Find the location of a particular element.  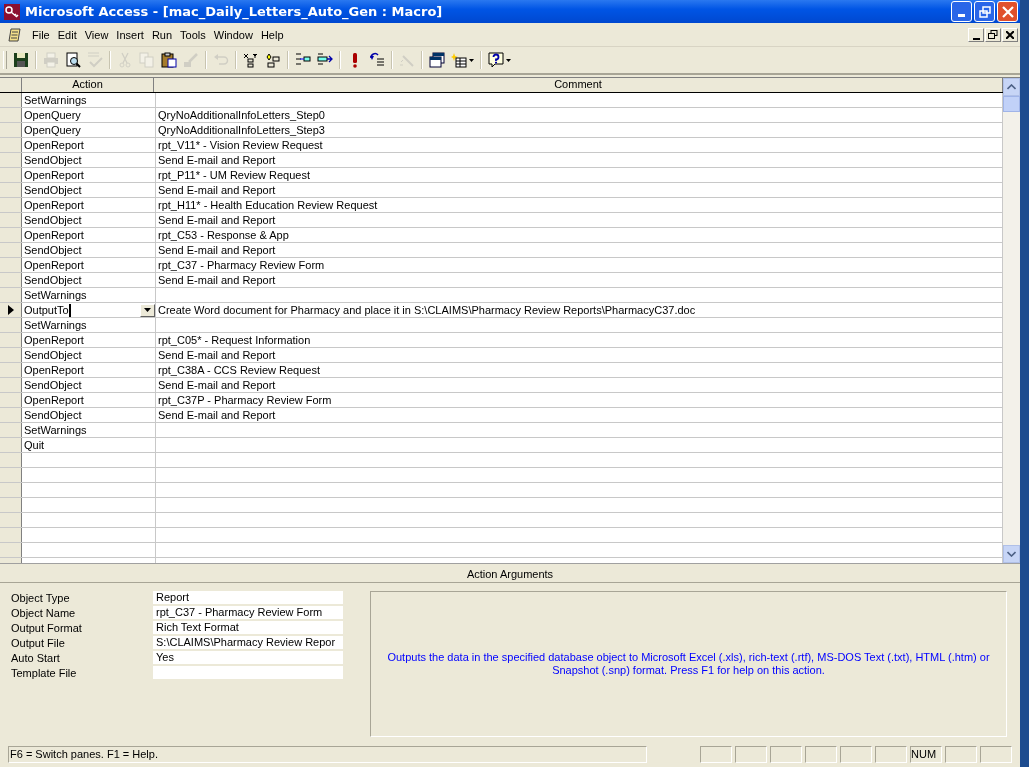

argument-label: Auto Start is located at coordinates (36, 657).